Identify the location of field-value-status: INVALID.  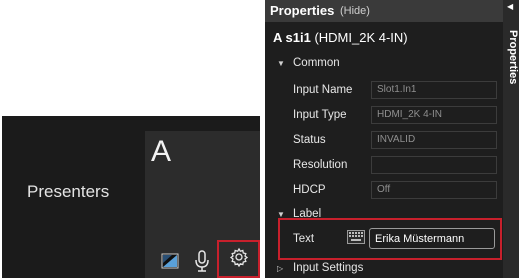
(434, 140).